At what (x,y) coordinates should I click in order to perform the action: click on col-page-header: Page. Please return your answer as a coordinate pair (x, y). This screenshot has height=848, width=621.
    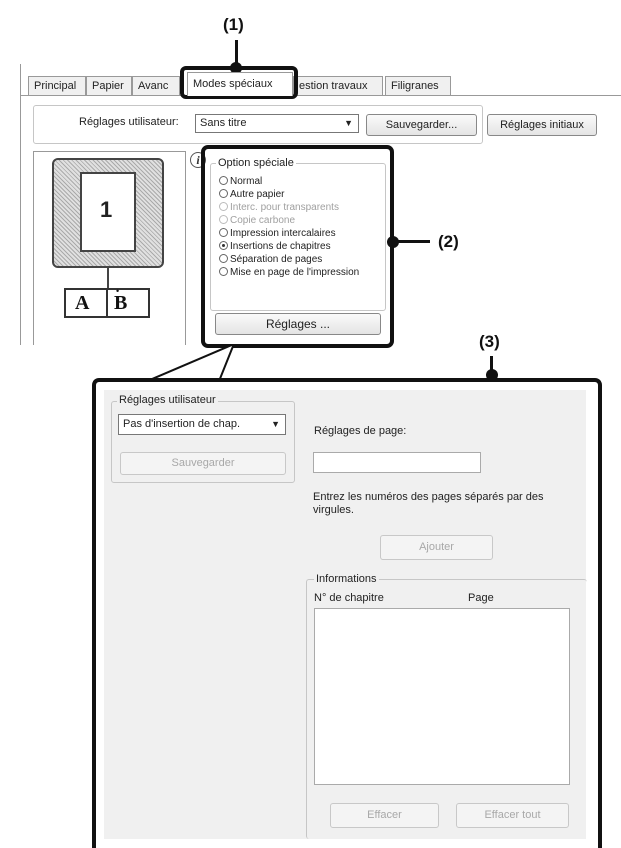
    Looking at the image, I should click on (481, 598).